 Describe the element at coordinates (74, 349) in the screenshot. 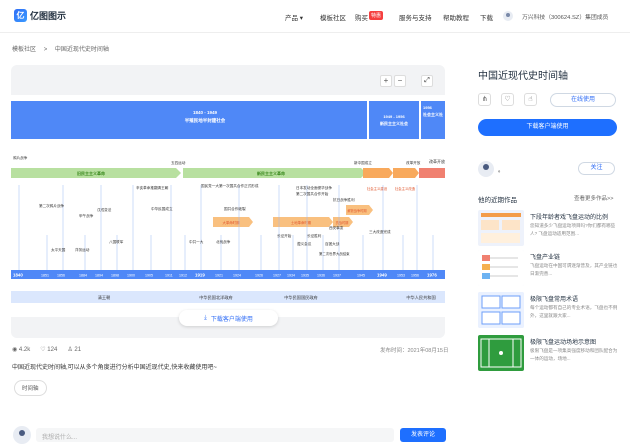

I see `shares-count: ♙ 21` at that location.